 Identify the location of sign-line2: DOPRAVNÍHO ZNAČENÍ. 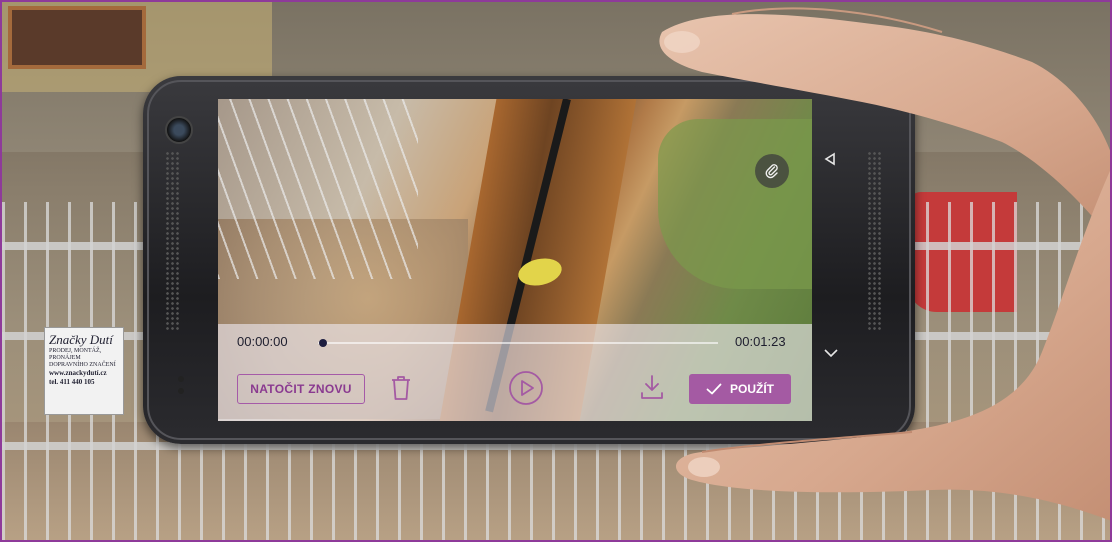
(82, 364).